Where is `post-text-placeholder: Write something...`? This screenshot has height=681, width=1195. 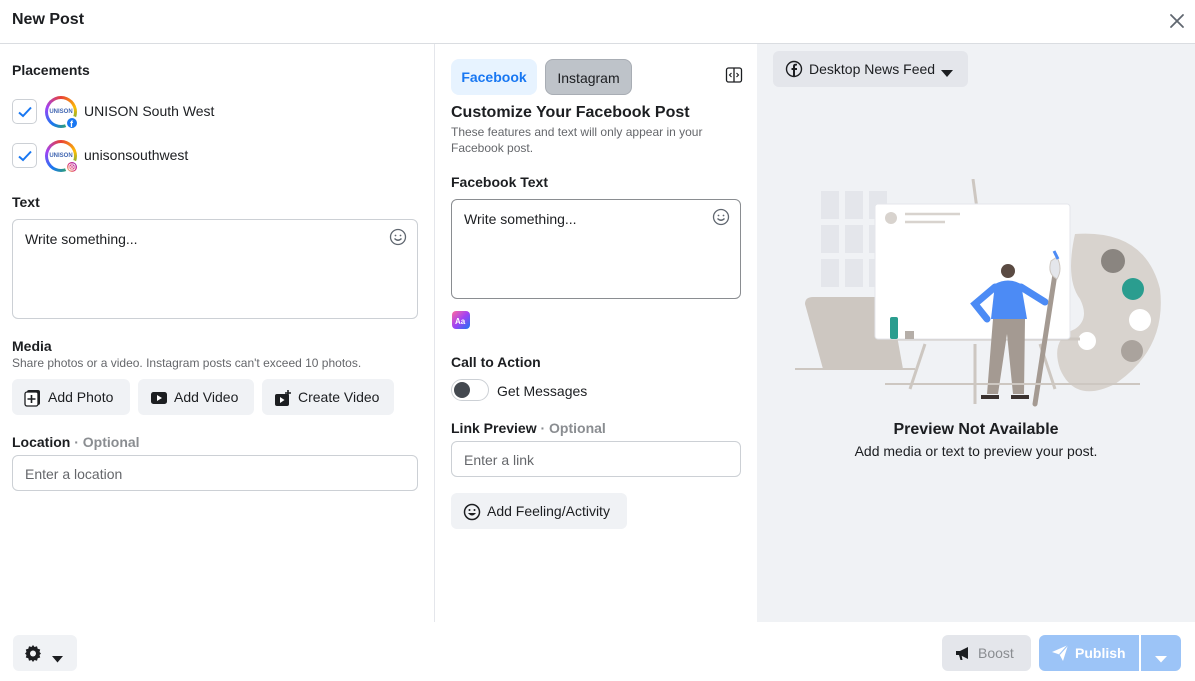 post-text-placeholder: Write something... is located at coordinates (81, 239).